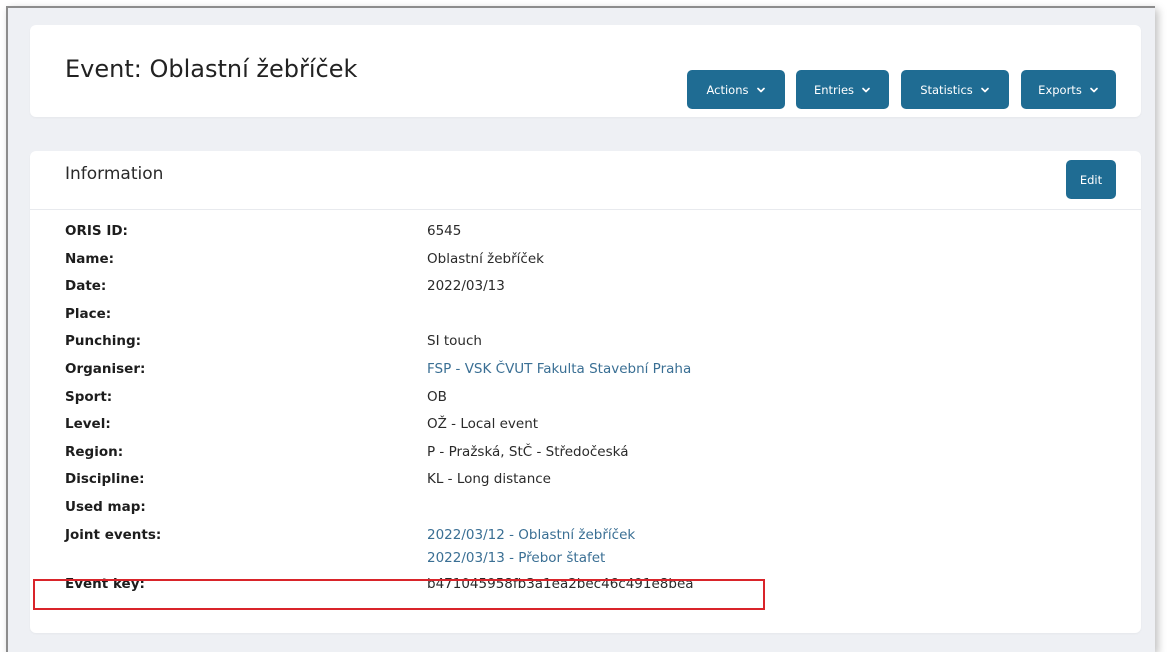 The height and width of the screenshot is (652, 1169). What do you see at coordinates (590, 316) in the screenshot?
I see `info-row-place: Place:` at bounding box center [590, 316].